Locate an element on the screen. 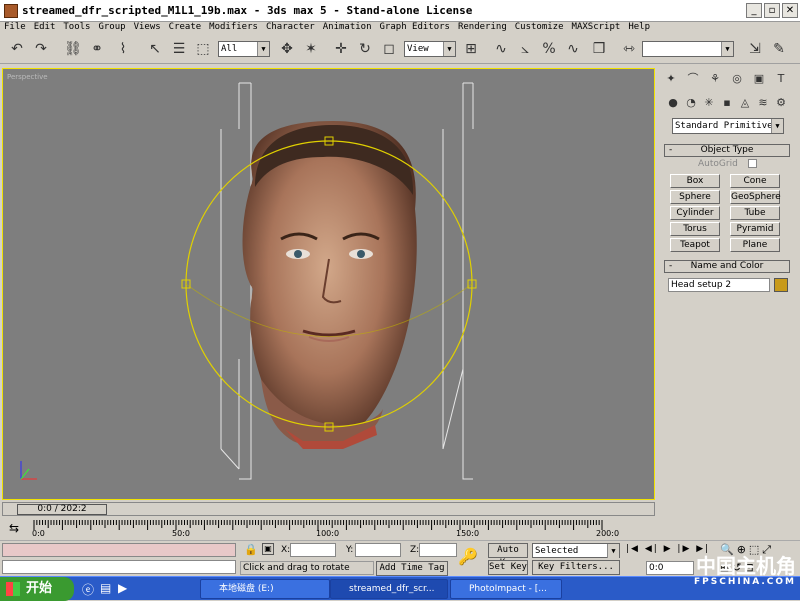 The image size is (800, 601). close-button: ✕ is located at coordinates (790, 10).